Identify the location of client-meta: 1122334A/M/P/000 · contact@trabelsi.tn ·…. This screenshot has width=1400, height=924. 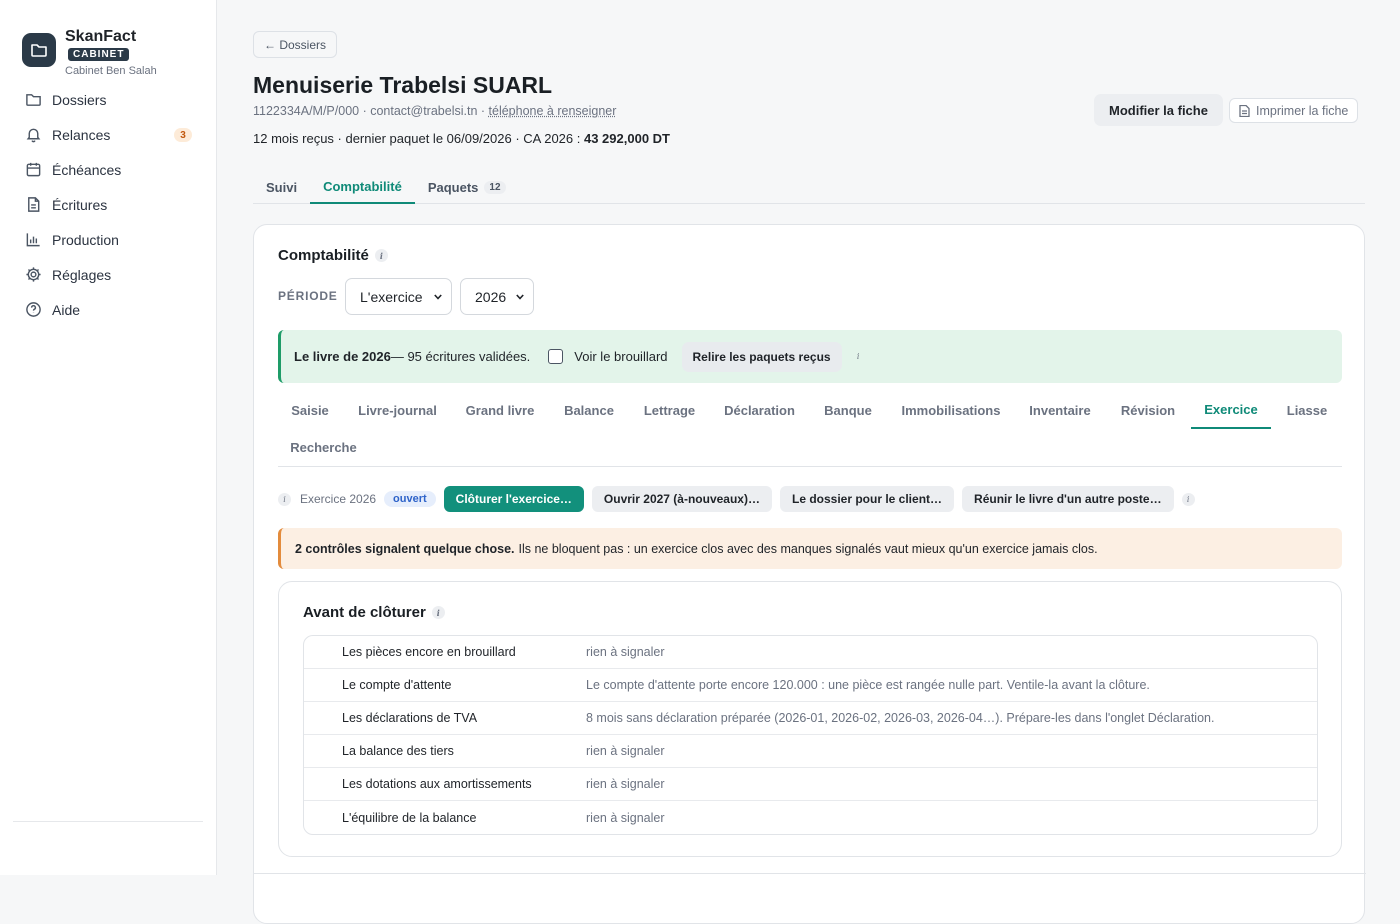
(434, 111).